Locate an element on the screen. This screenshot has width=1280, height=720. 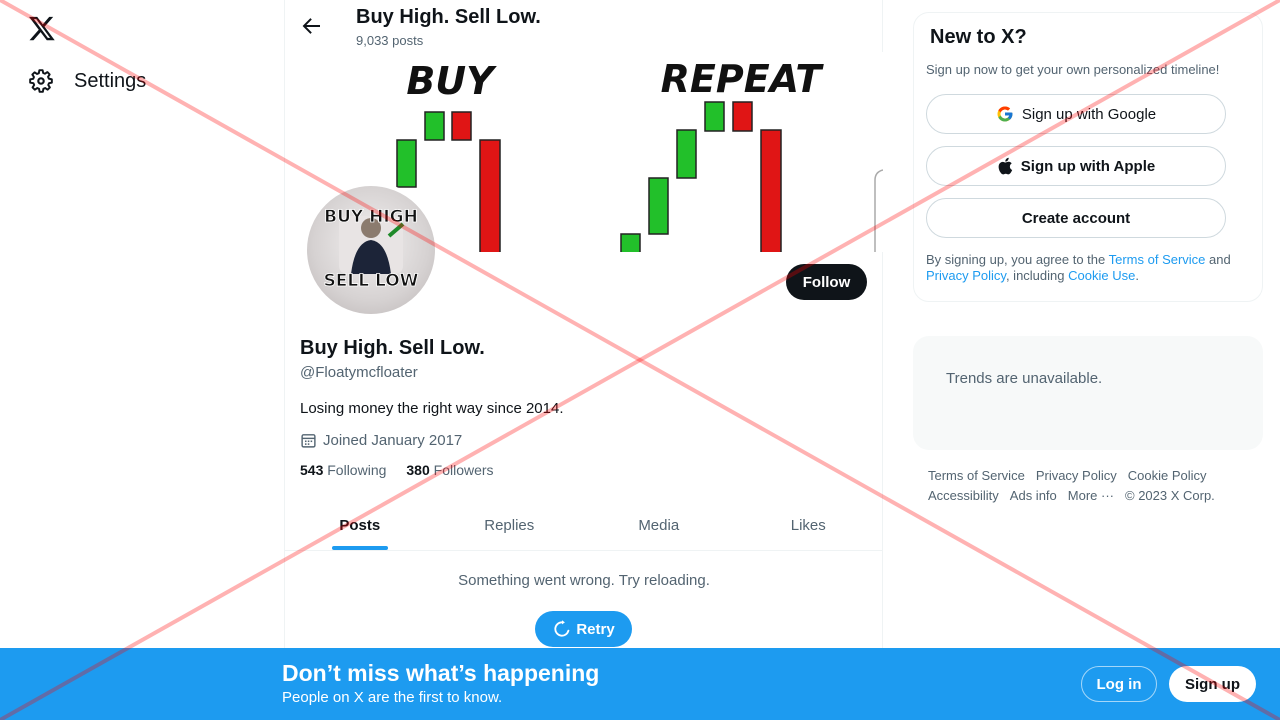
footer-cookie-link: Cookie Policy is located at coordinates (1167, 476).